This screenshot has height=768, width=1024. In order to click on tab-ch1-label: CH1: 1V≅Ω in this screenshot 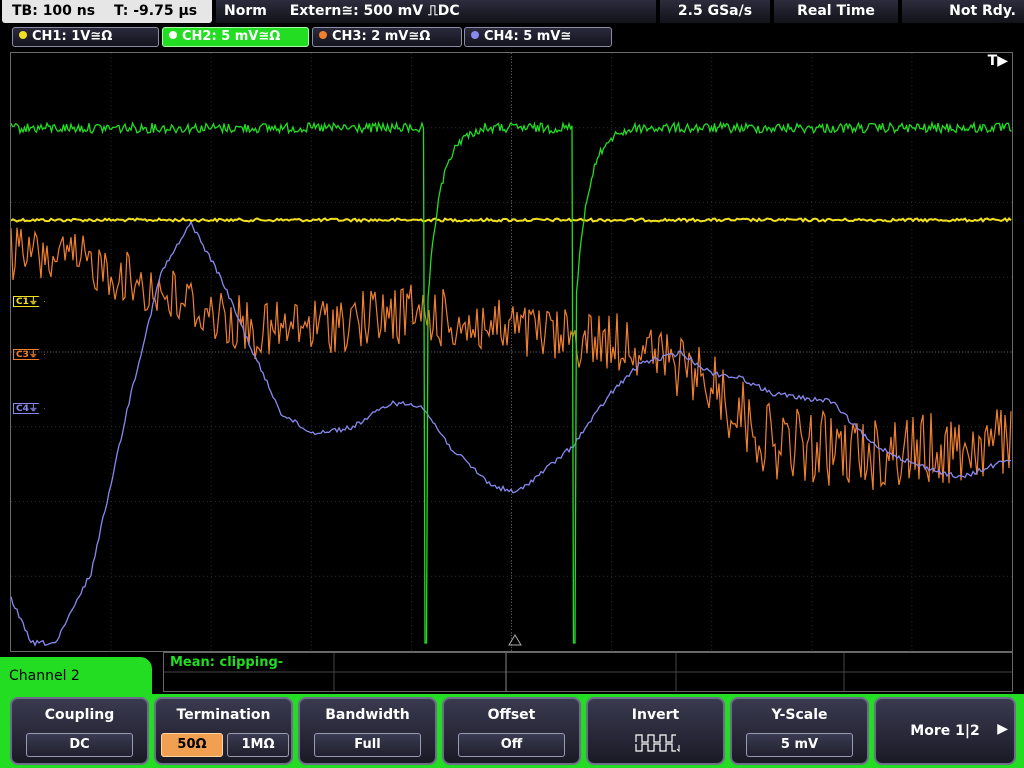, I will do `click(72, 36)`.